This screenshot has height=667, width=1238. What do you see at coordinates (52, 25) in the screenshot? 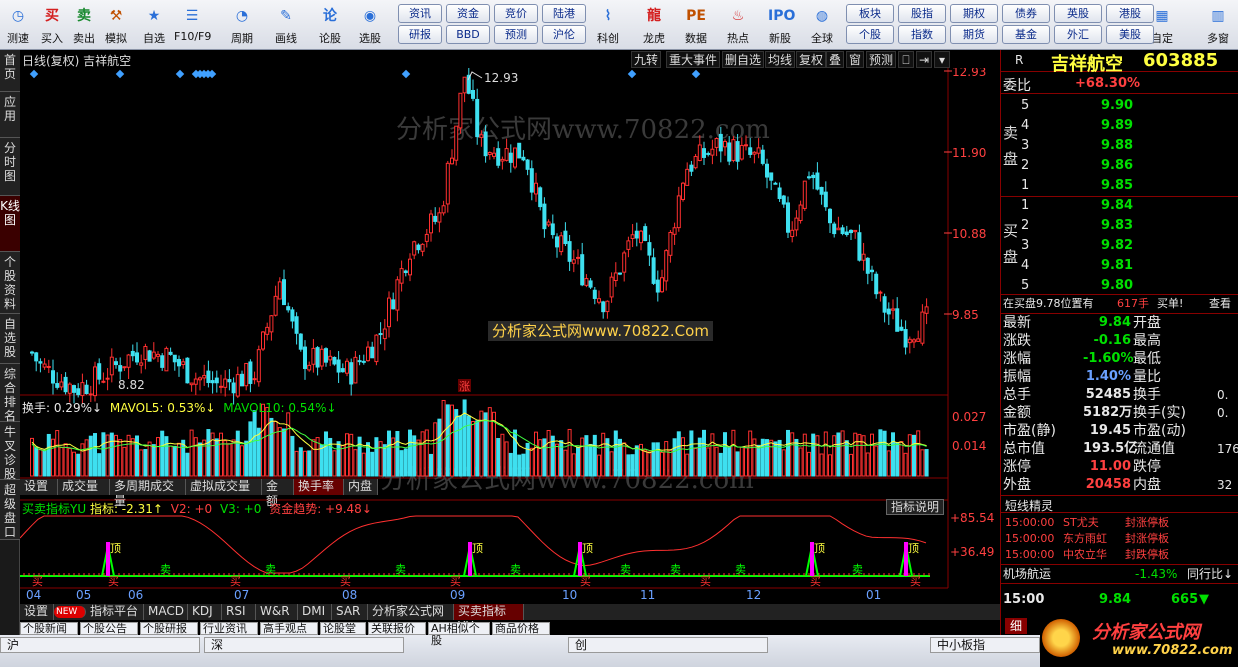
I see `toolbar-button-1: 买买入` at bounding box center [52, 25].